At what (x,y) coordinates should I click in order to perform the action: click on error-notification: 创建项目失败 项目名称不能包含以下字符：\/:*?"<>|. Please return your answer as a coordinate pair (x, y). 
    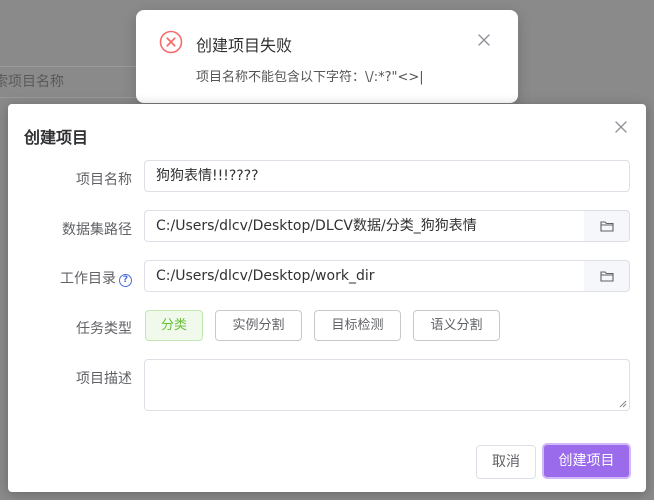
    Looking at the image, I should click on (327, 56).